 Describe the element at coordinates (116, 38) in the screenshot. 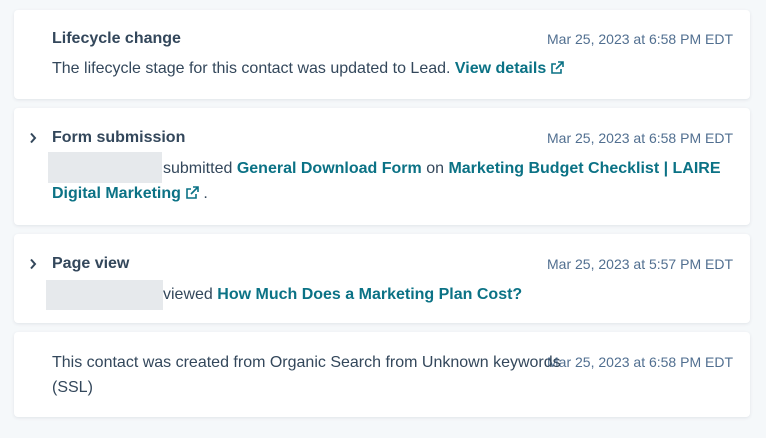

I see `lifecycle-change-title: Lifecycle change` at that location.